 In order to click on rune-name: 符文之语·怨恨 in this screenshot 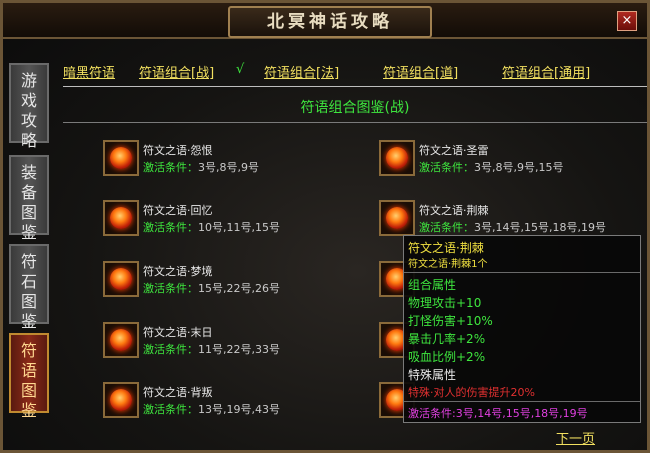, I will do `click(178, 150)`.